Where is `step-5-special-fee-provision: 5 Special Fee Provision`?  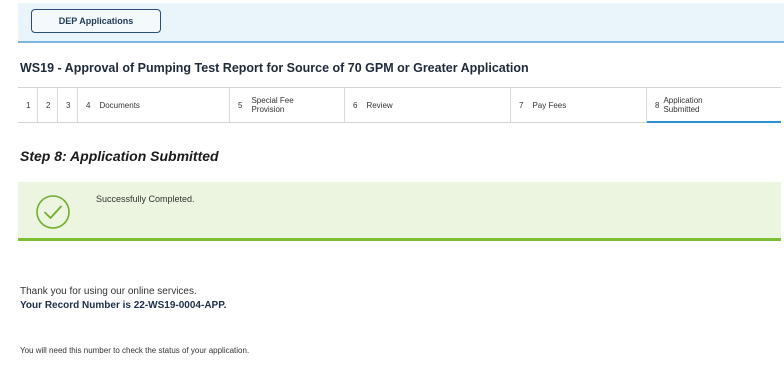 step-5-special-fee-provision: 5 Special Fee Provision is located at coordinates (287, 105).